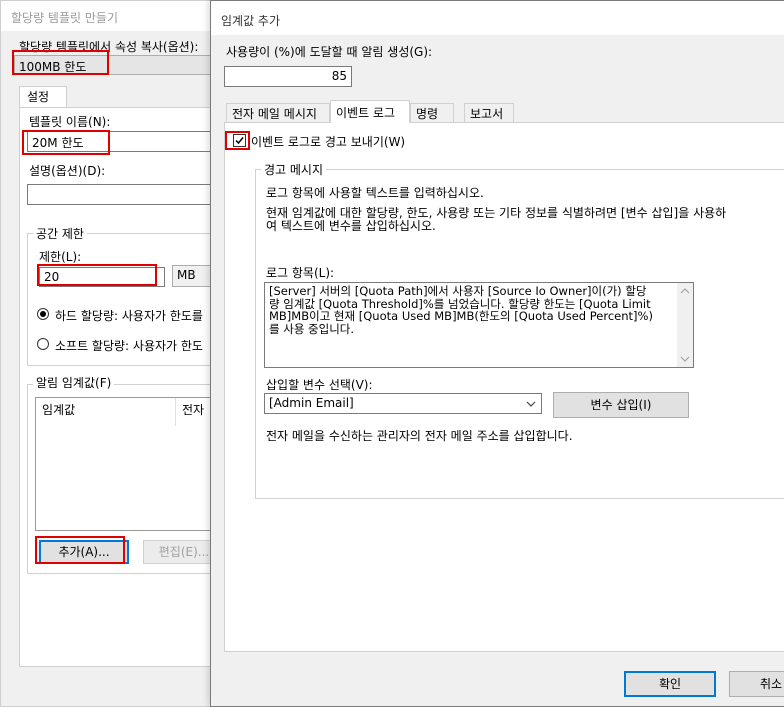 The image size is (784, 707). I want to click on ok-button-label: 확인, so click(670, 684).